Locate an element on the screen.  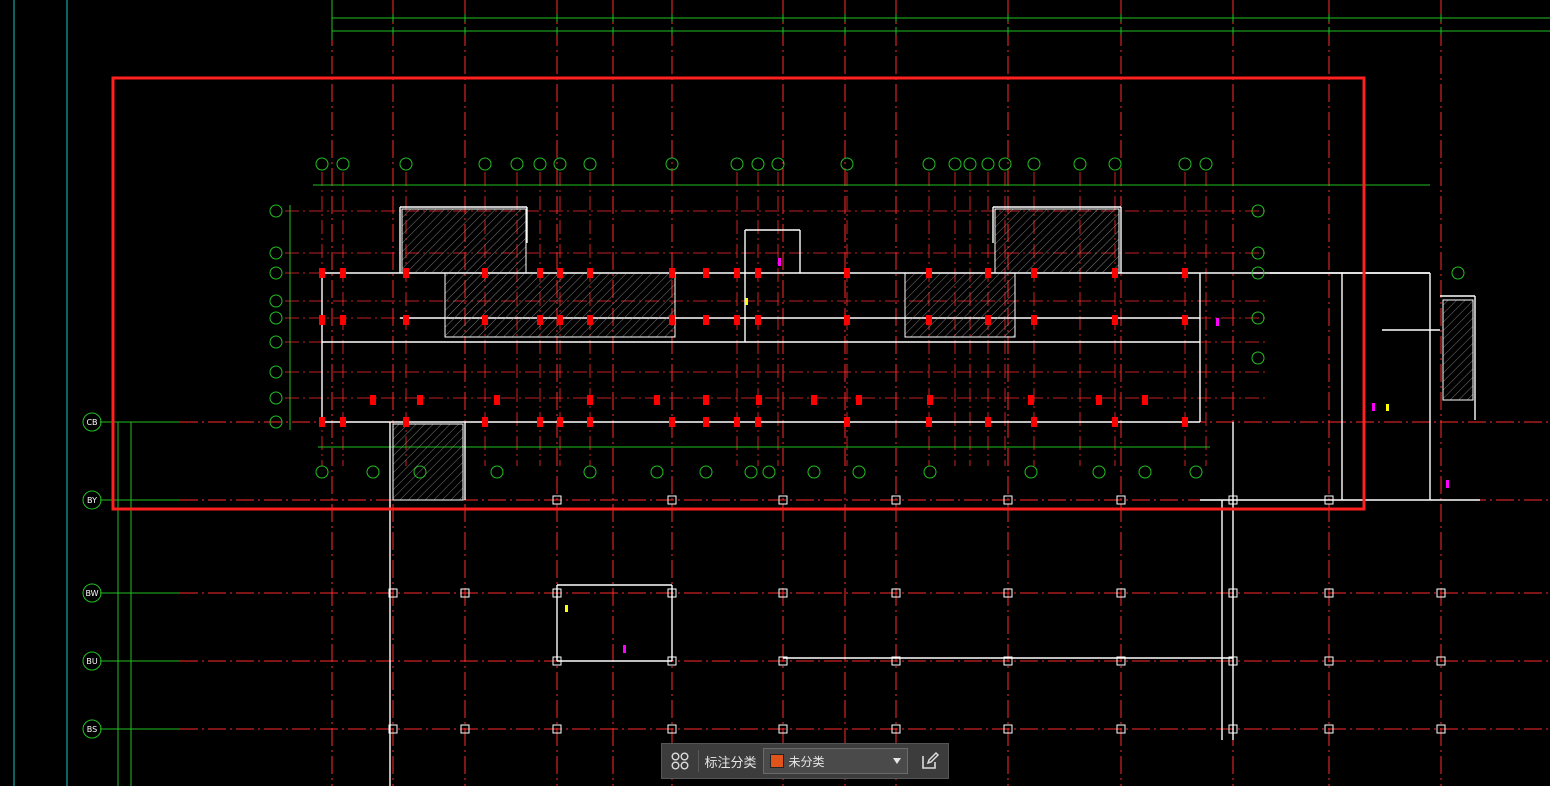
row-axis-labels: CB BY BW BU BS is located at coordinates (92, 575).